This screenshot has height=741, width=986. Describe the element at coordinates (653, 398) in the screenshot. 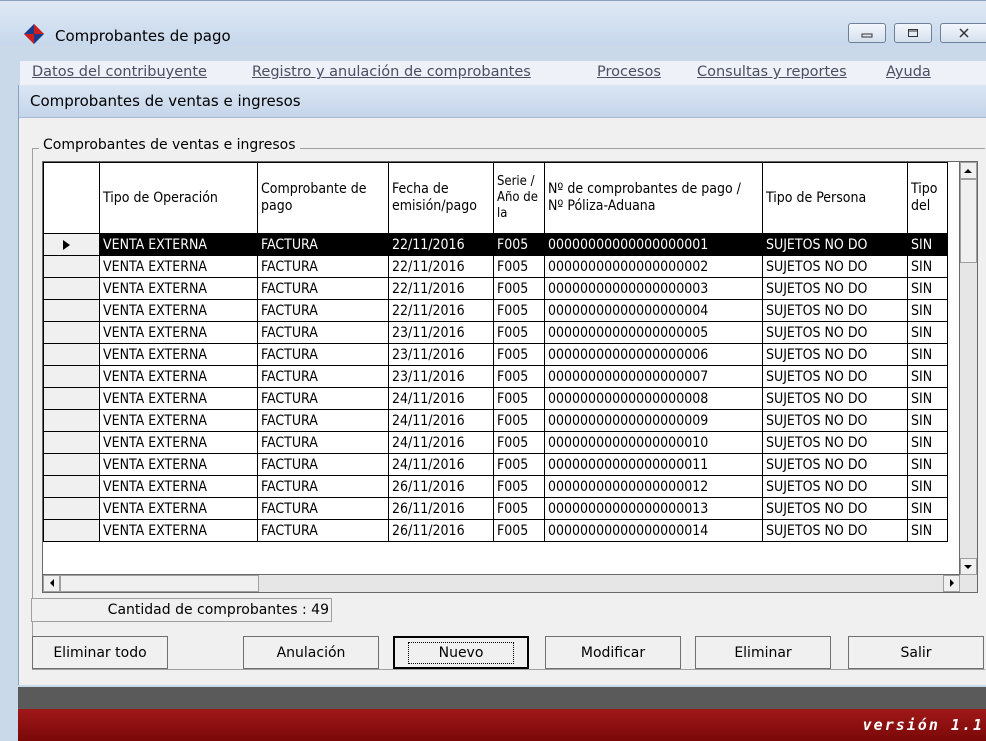

I see `table-cell: 00000000000000000008` at that location.